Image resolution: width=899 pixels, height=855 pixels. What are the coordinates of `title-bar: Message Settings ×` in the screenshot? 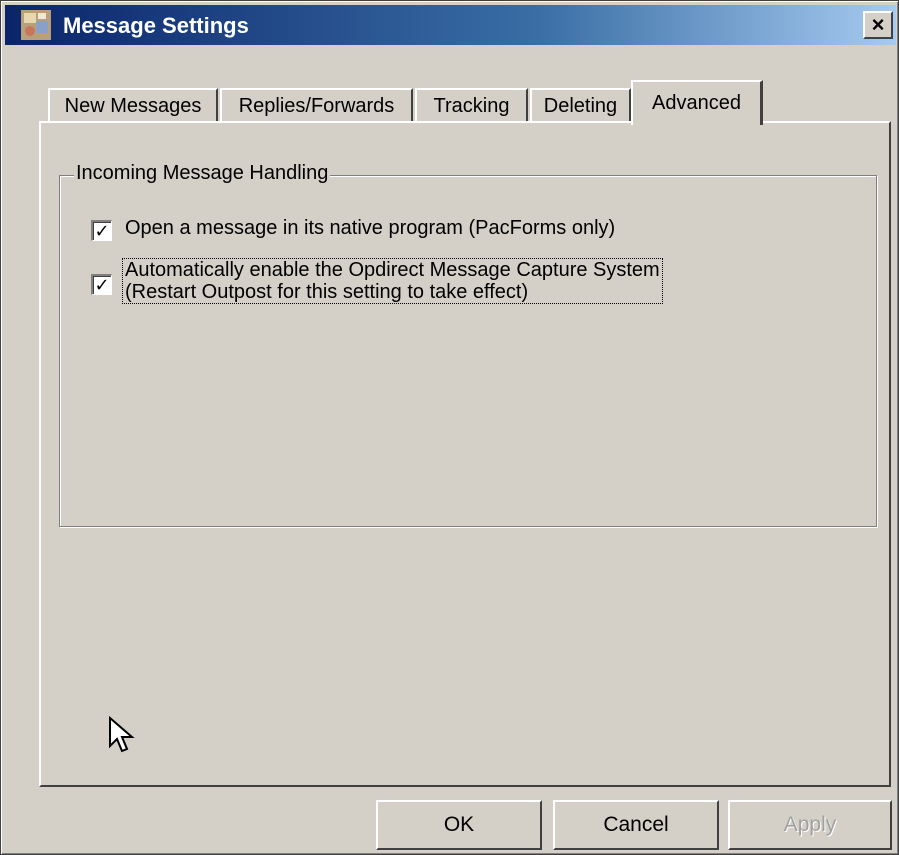 It's located at (450, 25).